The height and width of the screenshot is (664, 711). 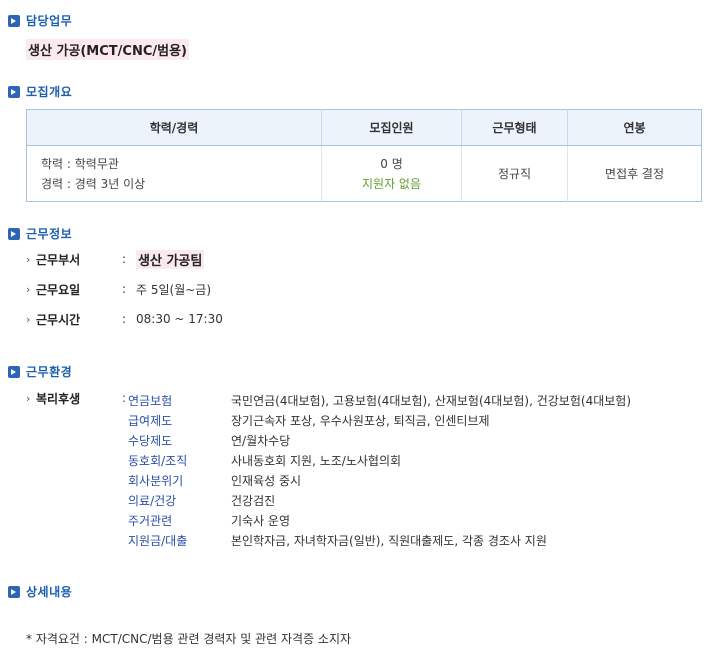 What do you see at coordinates (58, 289) in the screenshot?
I see `work-days-label: 근무요일` at bounding box center [58, 289].